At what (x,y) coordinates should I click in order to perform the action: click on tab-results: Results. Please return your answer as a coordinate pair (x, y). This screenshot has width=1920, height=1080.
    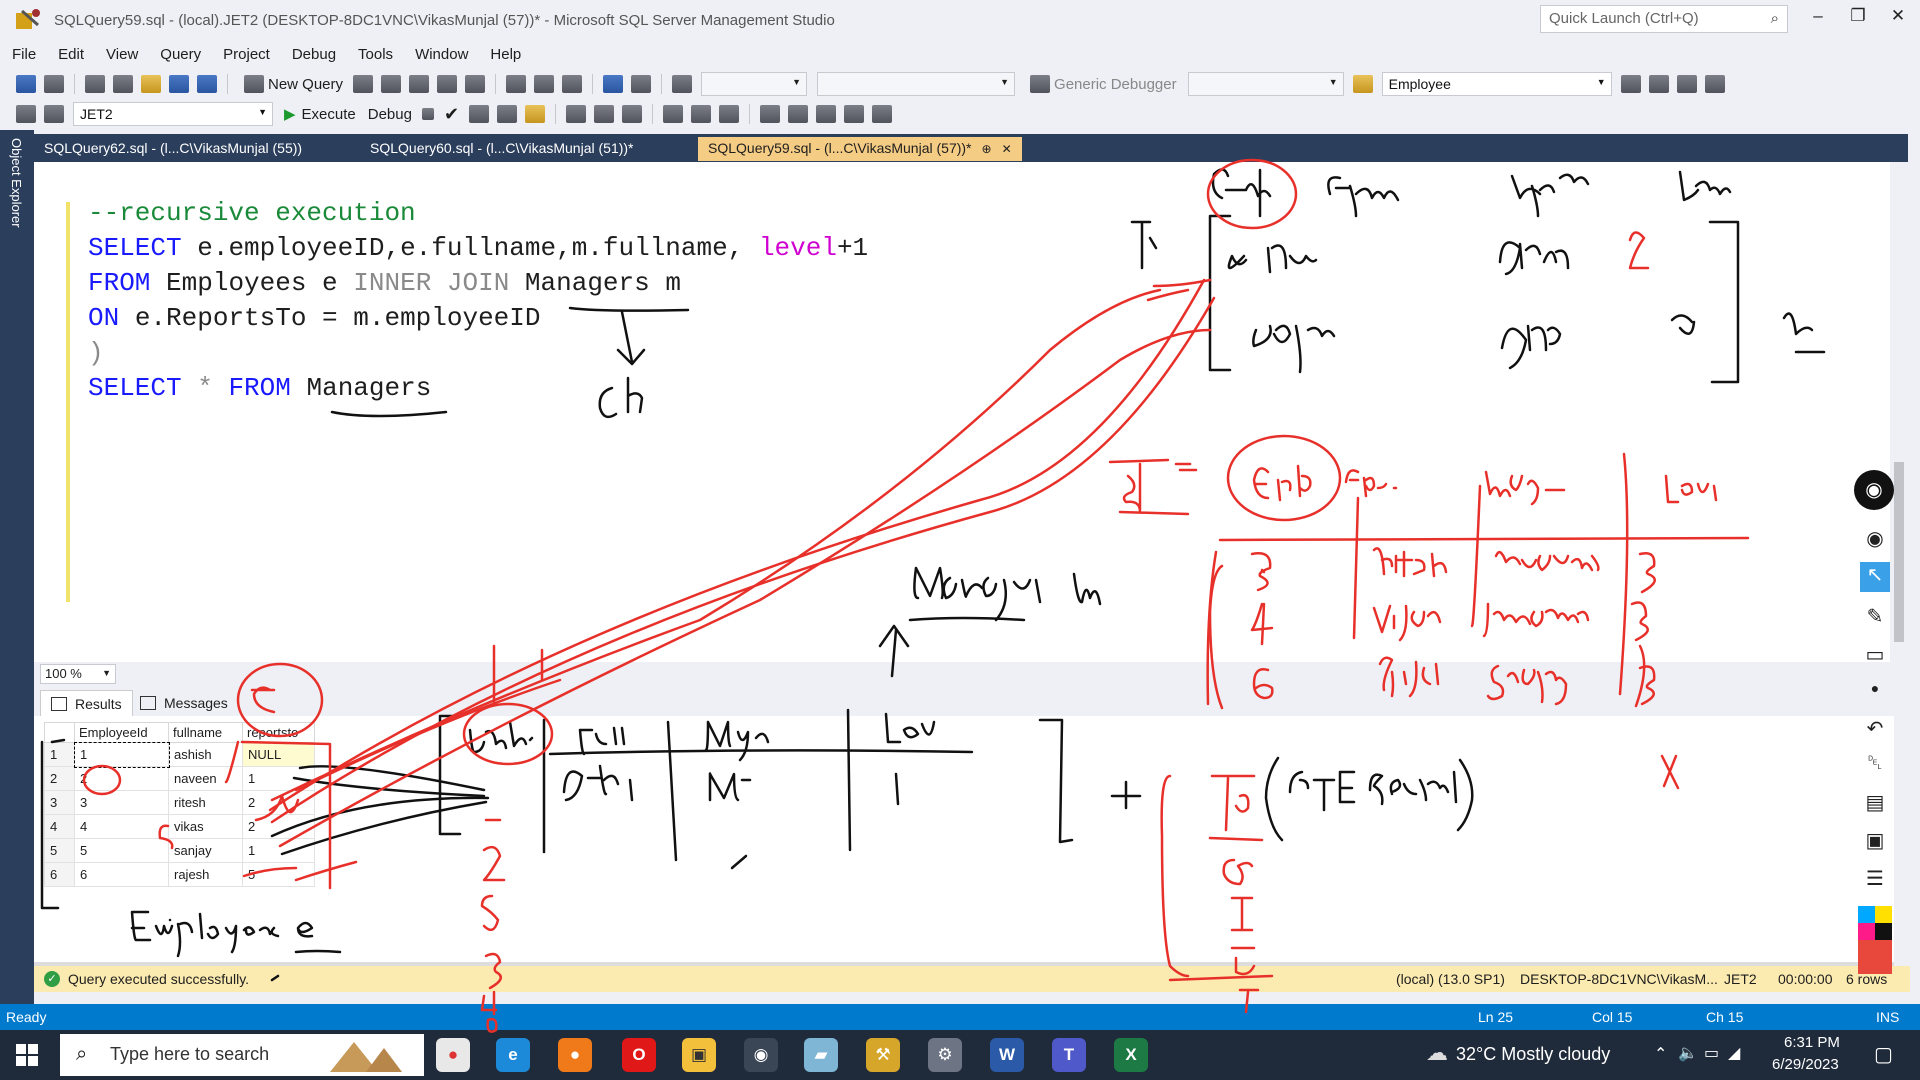
    Looking at the image, I should click on (86, 703).